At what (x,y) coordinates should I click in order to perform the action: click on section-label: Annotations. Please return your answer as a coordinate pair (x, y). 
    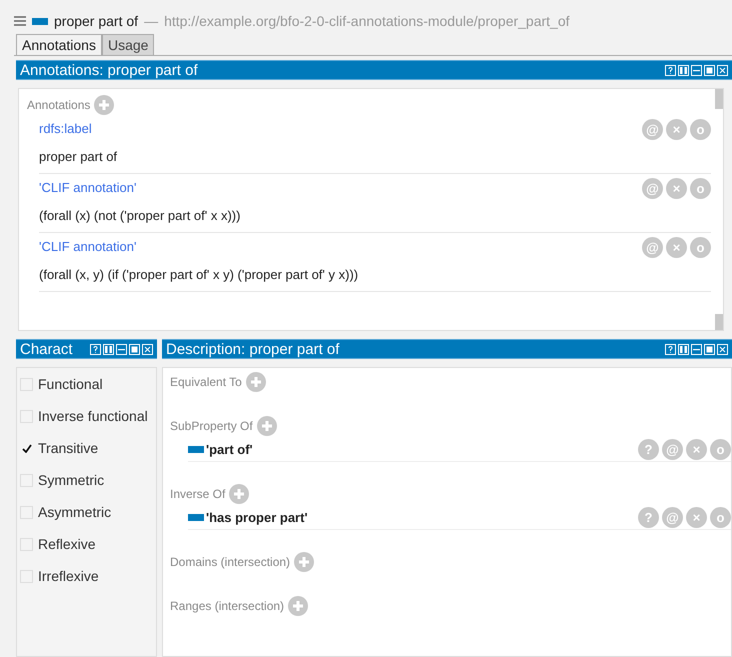
    Looking at the image, I should click on (58, 105).